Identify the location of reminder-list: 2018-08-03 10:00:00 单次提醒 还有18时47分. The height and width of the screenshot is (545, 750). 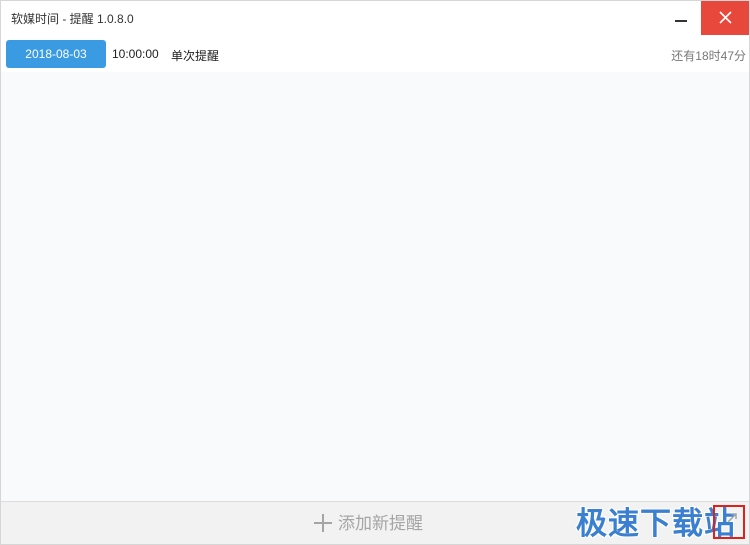
(375, 53).